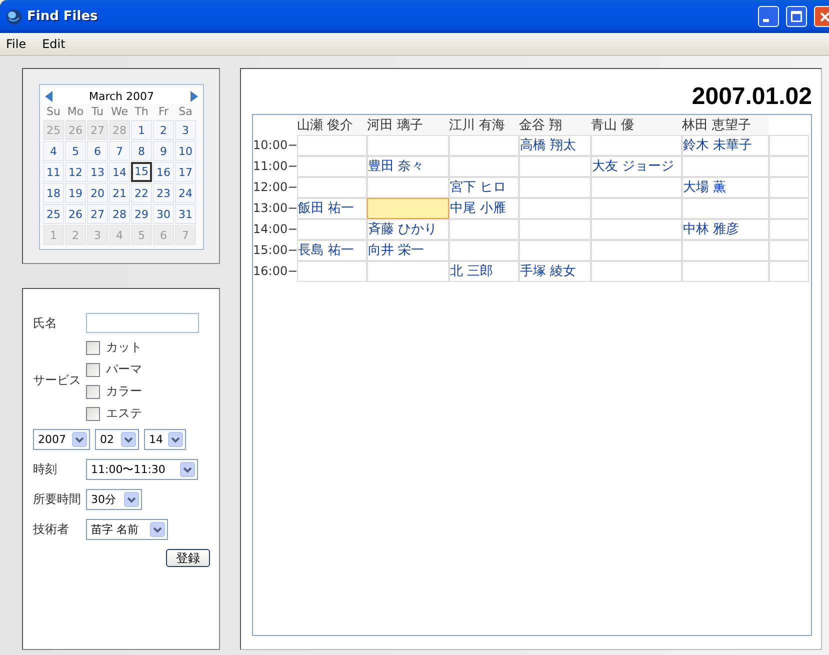  Describe the element at coordinates (185, 130) in the screenshot. I see `calendar-day: 3` at that location.